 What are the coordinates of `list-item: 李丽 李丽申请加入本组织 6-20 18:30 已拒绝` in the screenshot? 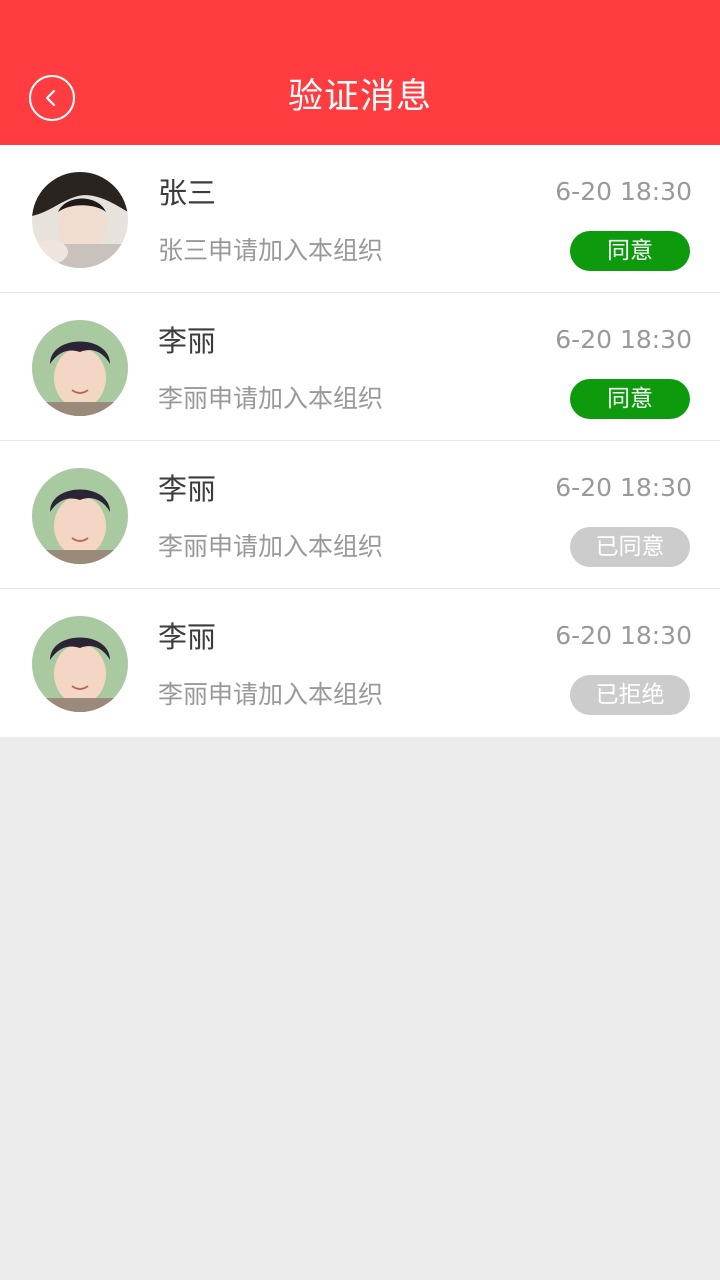 It's located at (360, 663).